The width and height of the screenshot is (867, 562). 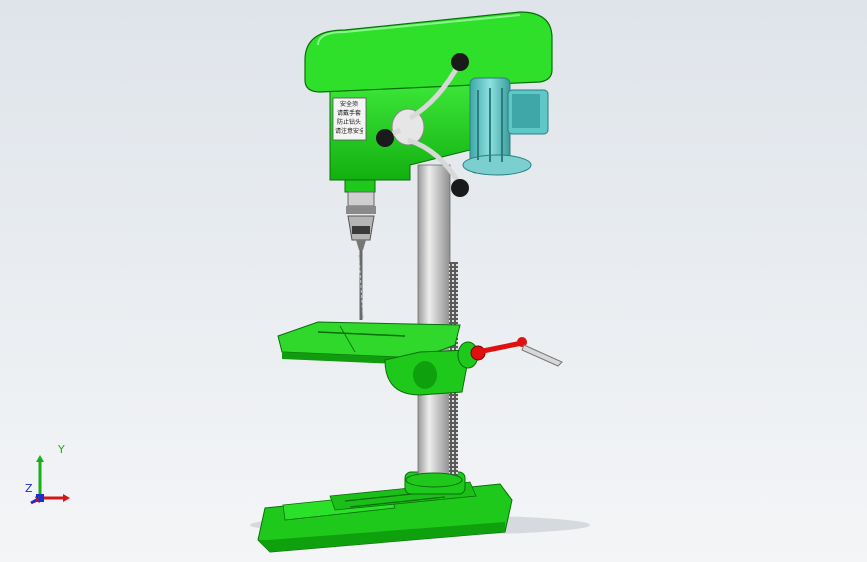 What do you see at coordinates (505, 126) in the screenshot?
I see `motor` at bounding box center [505, 126].